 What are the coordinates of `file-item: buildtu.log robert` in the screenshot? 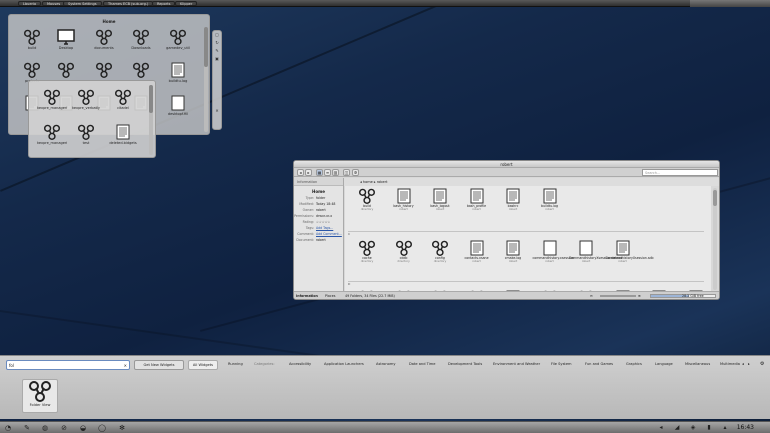 It's located at (550, 199).